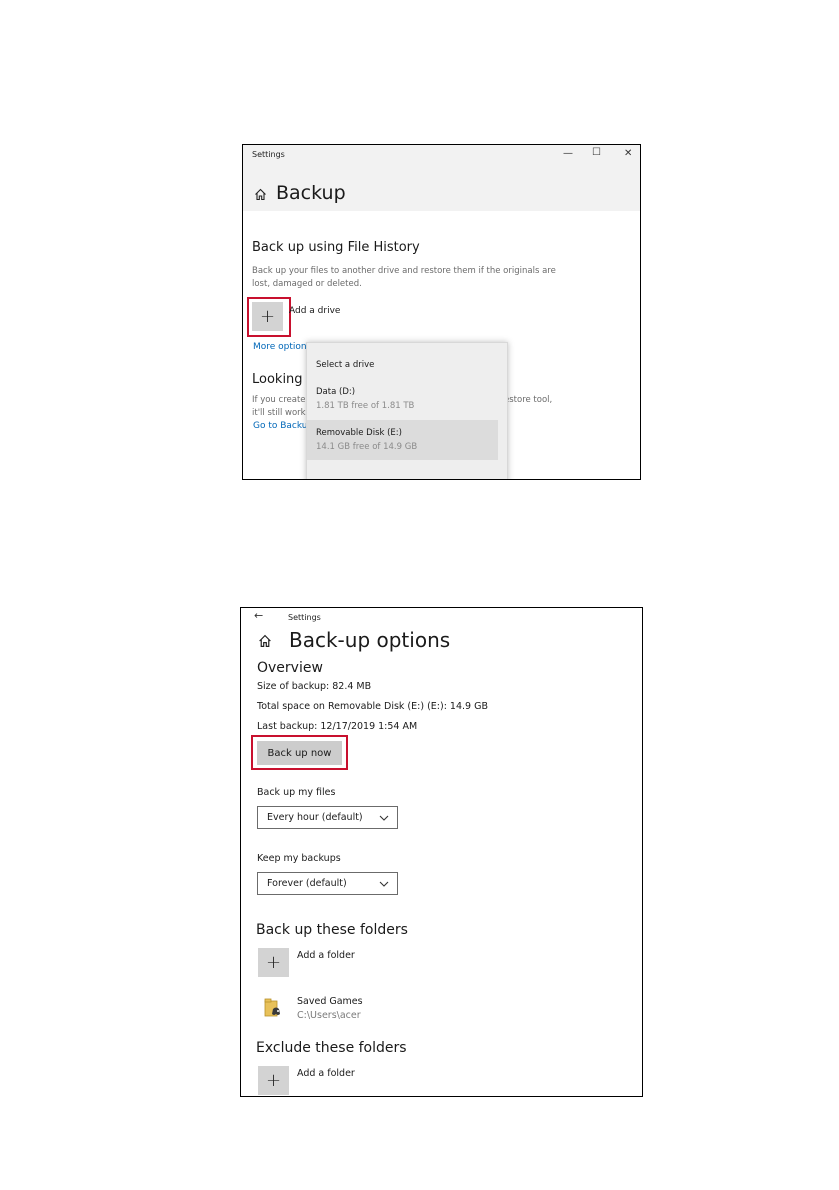  Describe the element at coordinates (337, 726) in the screenshot. I see `last-backup: Last backup: 12/17/2019 1:54 AM` at that location.